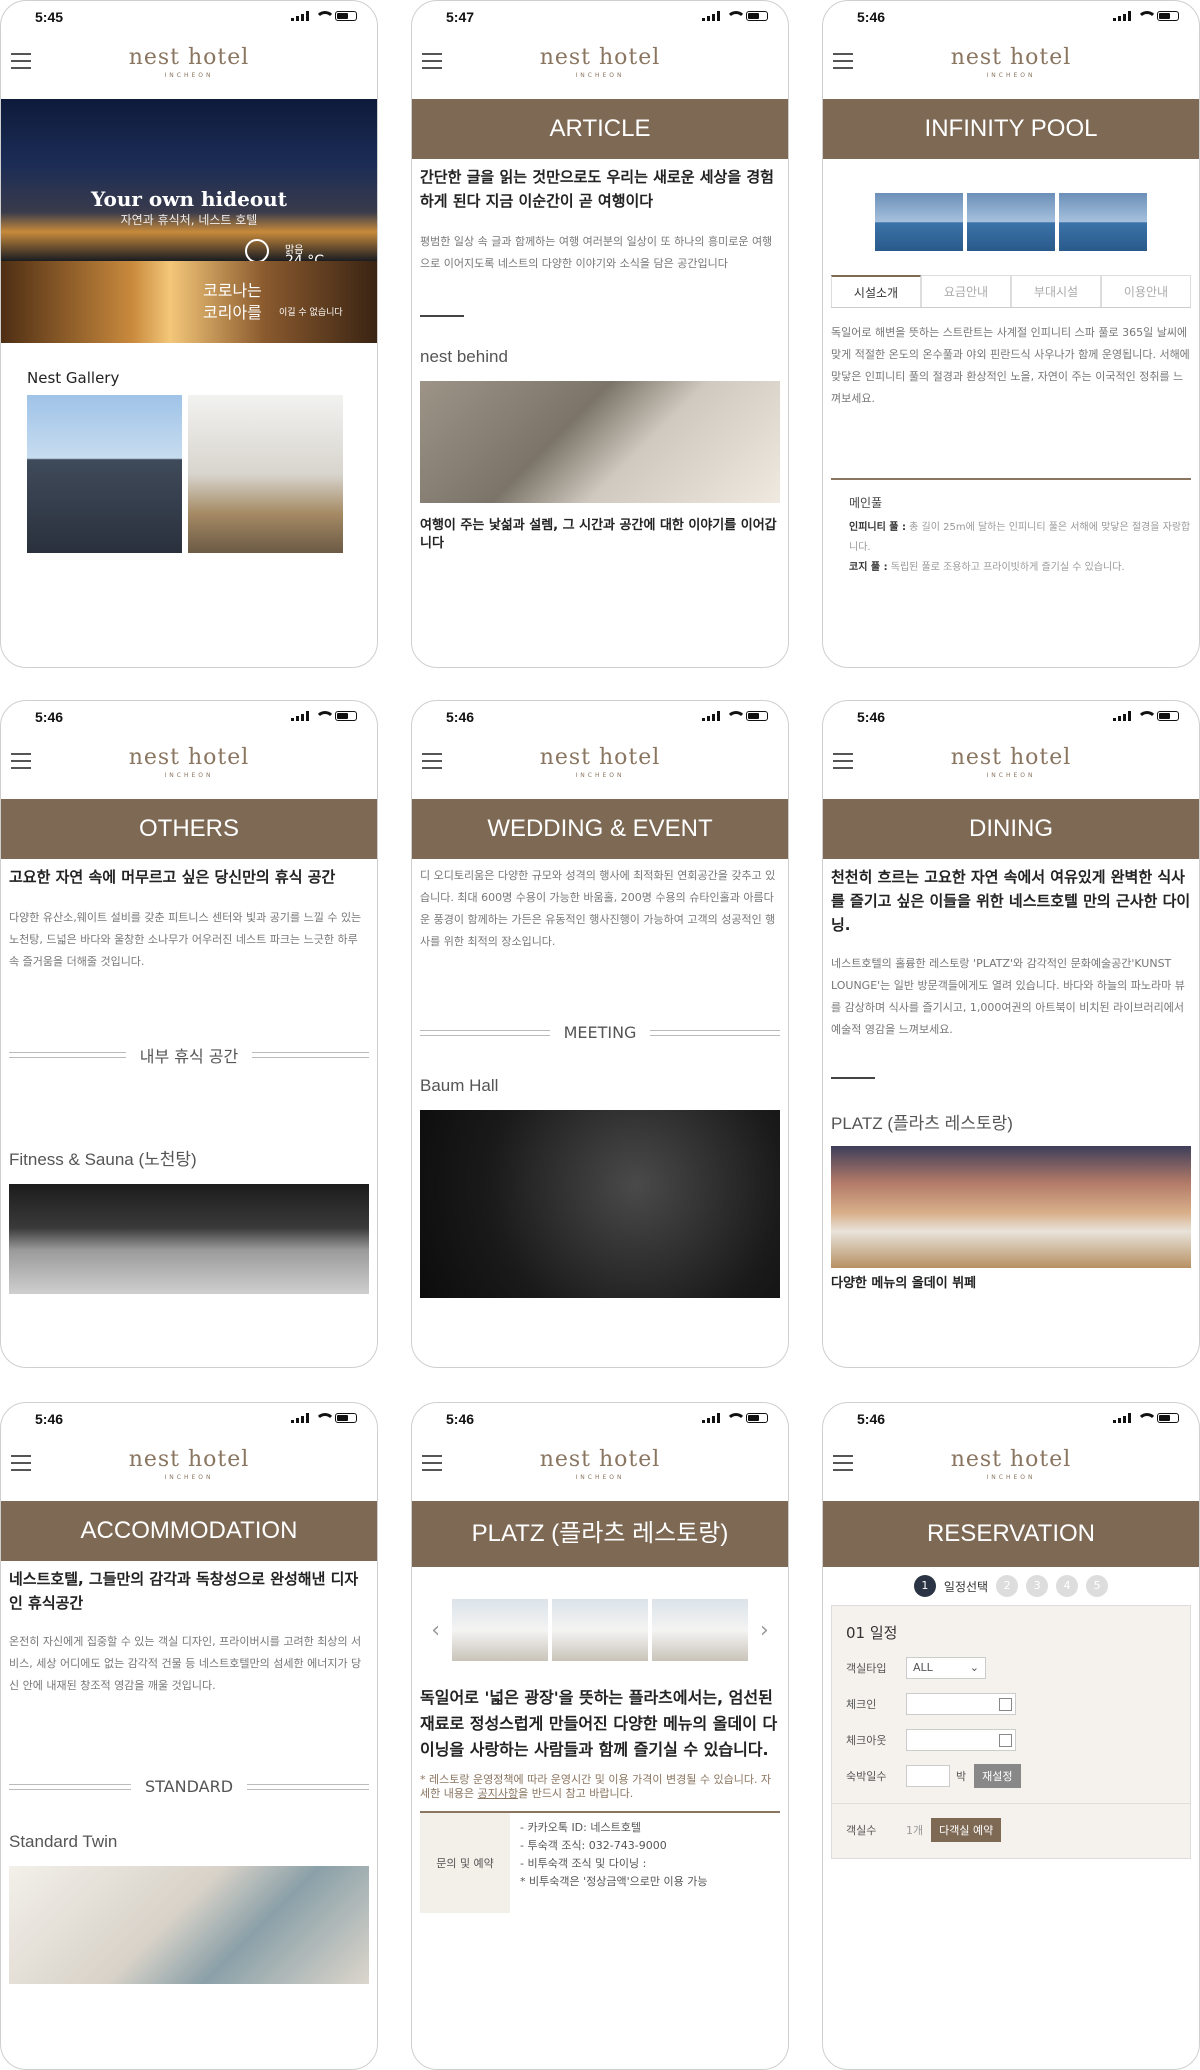 The width and height of the screenshot is (1200, 2070). Describe the element at coordinates (257, 250) in the screenshot. I see `sun-icon` at that location.